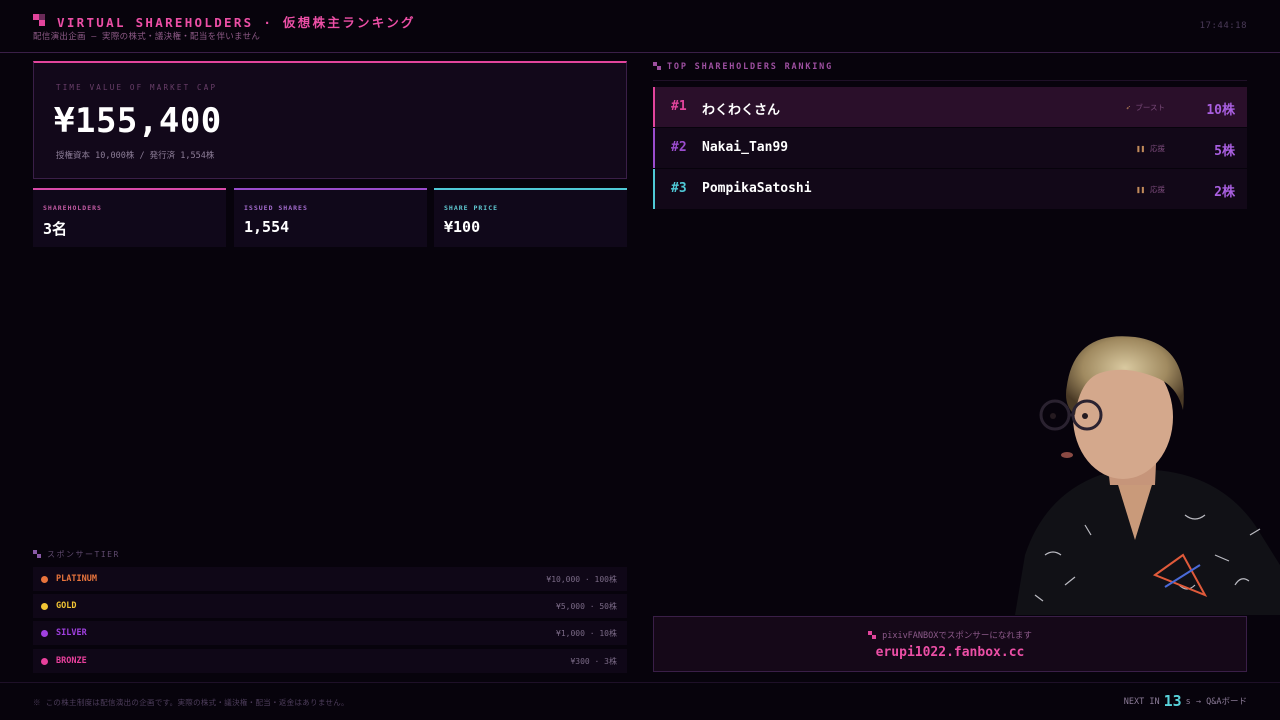 Image resolution: width=1280 pixels, height=720 pixels. I want to click on tier-price: ¥10,000 · 100株, so click(581, 579).